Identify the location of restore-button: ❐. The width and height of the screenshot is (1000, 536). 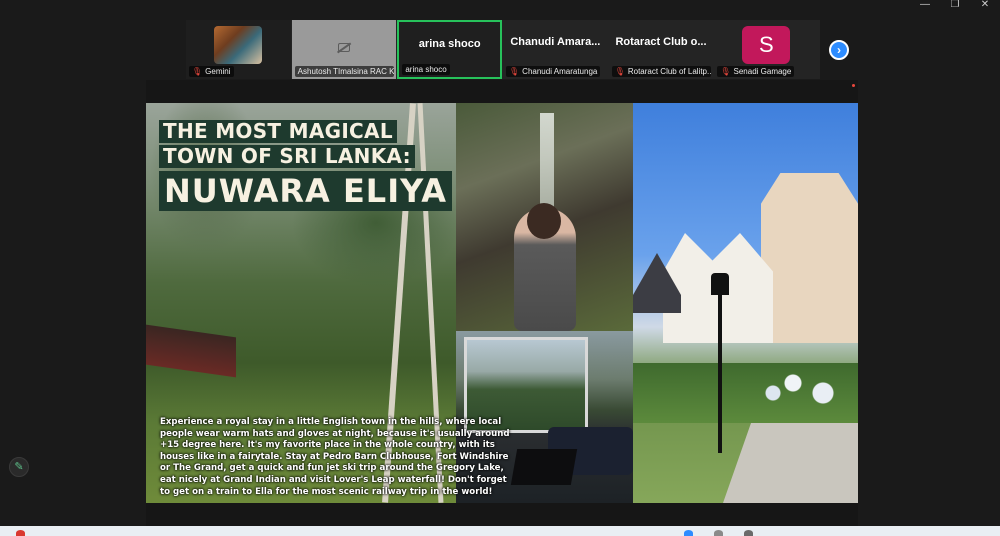
(955, 7).